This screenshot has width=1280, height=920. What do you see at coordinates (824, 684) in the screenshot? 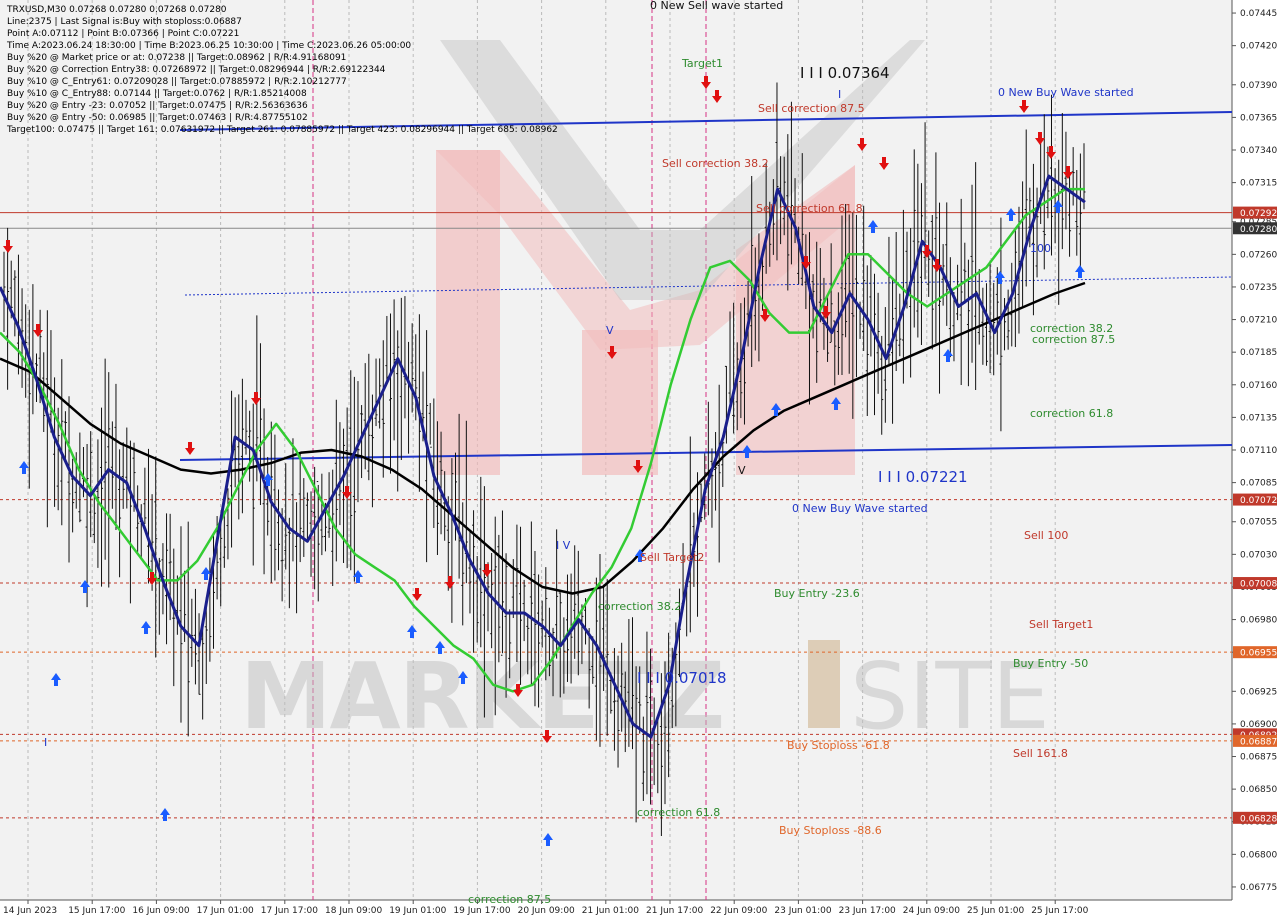
I see `watermark-brand-i` at bounding box center [824, 684].